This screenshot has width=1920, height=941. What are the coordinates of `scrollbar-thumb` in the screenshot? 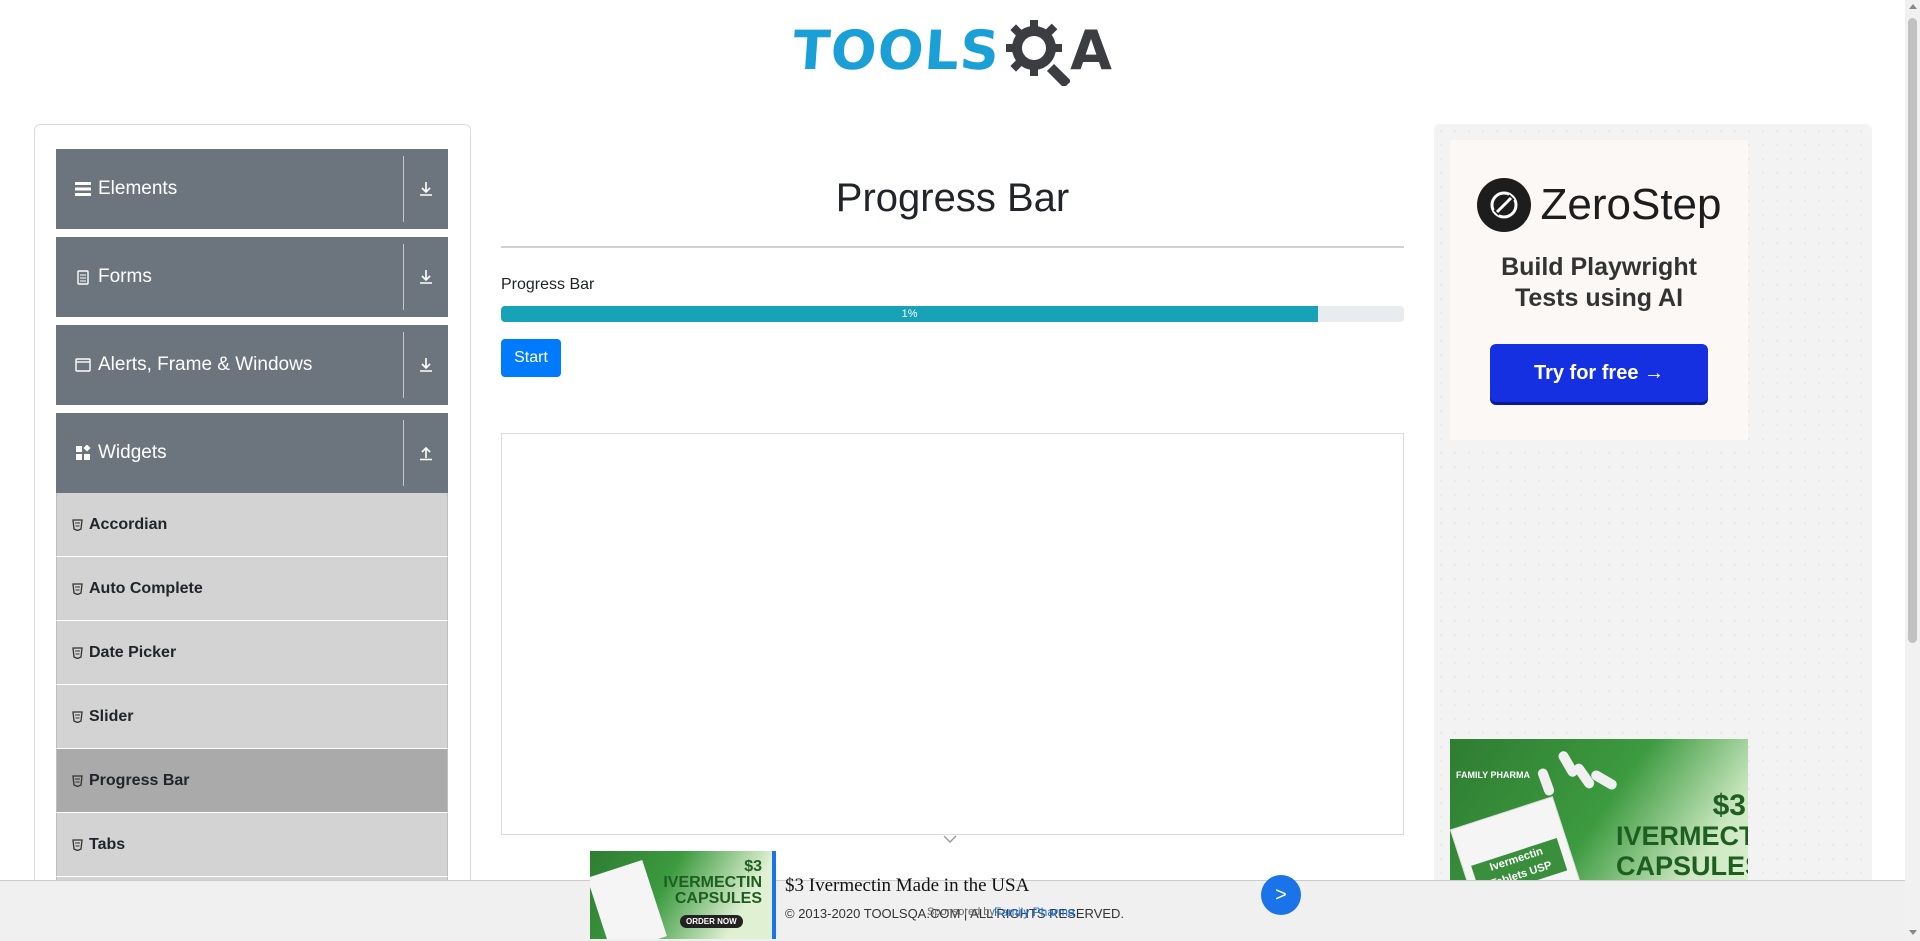 It's located at (1912, 330).